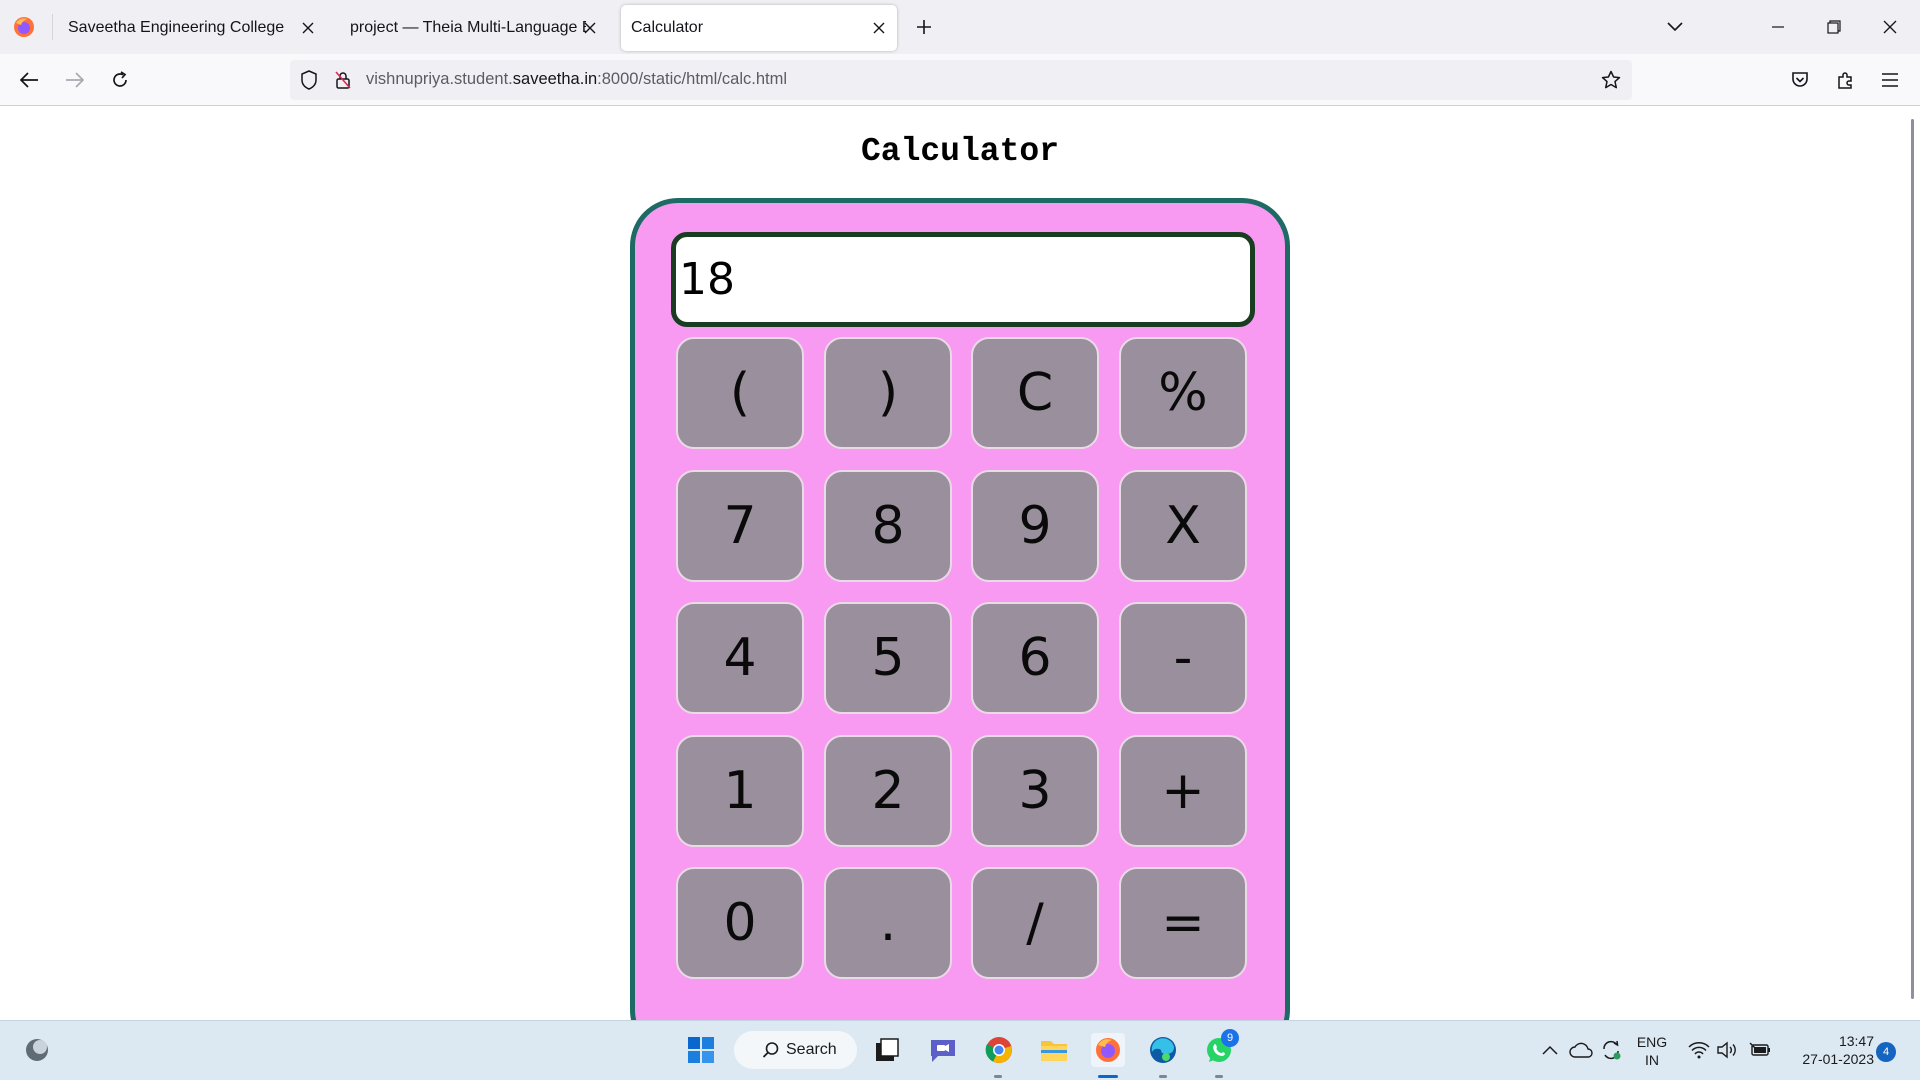  What do you see at coordinates (120, 80) in the screenshot?
I see `reload-button` at bounding box center [120, 80].